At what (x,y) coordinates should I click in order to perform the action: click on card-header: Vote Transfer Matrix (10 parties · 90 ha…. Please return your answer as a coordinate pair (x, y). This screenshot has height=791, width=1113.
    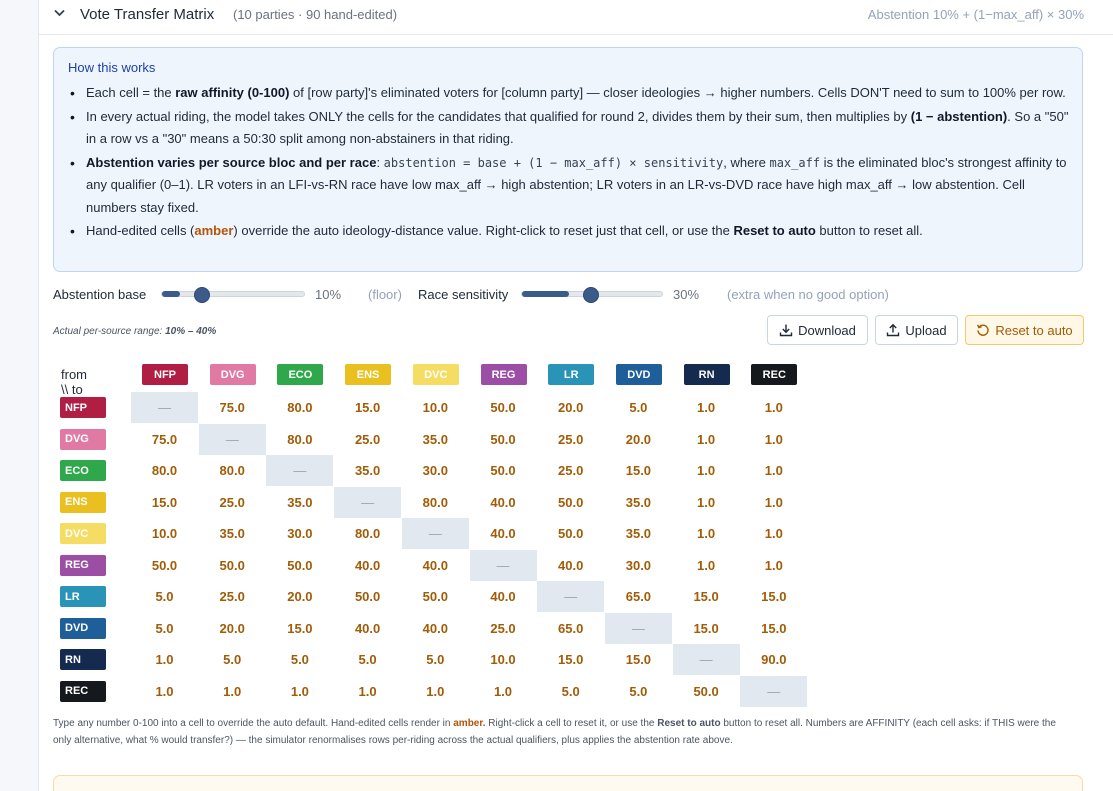
    Looking at the image, I should click on (576, 17).